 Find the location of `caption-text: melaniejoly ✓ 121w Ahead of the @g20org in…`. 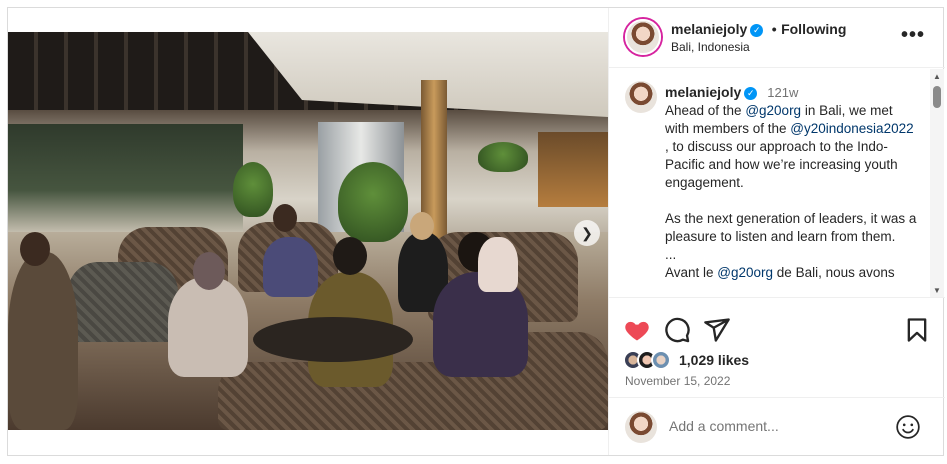

caption-text: melaniejoly ✓ 121w Ahead of the @g20org in… is located at coordinates (791, 182).